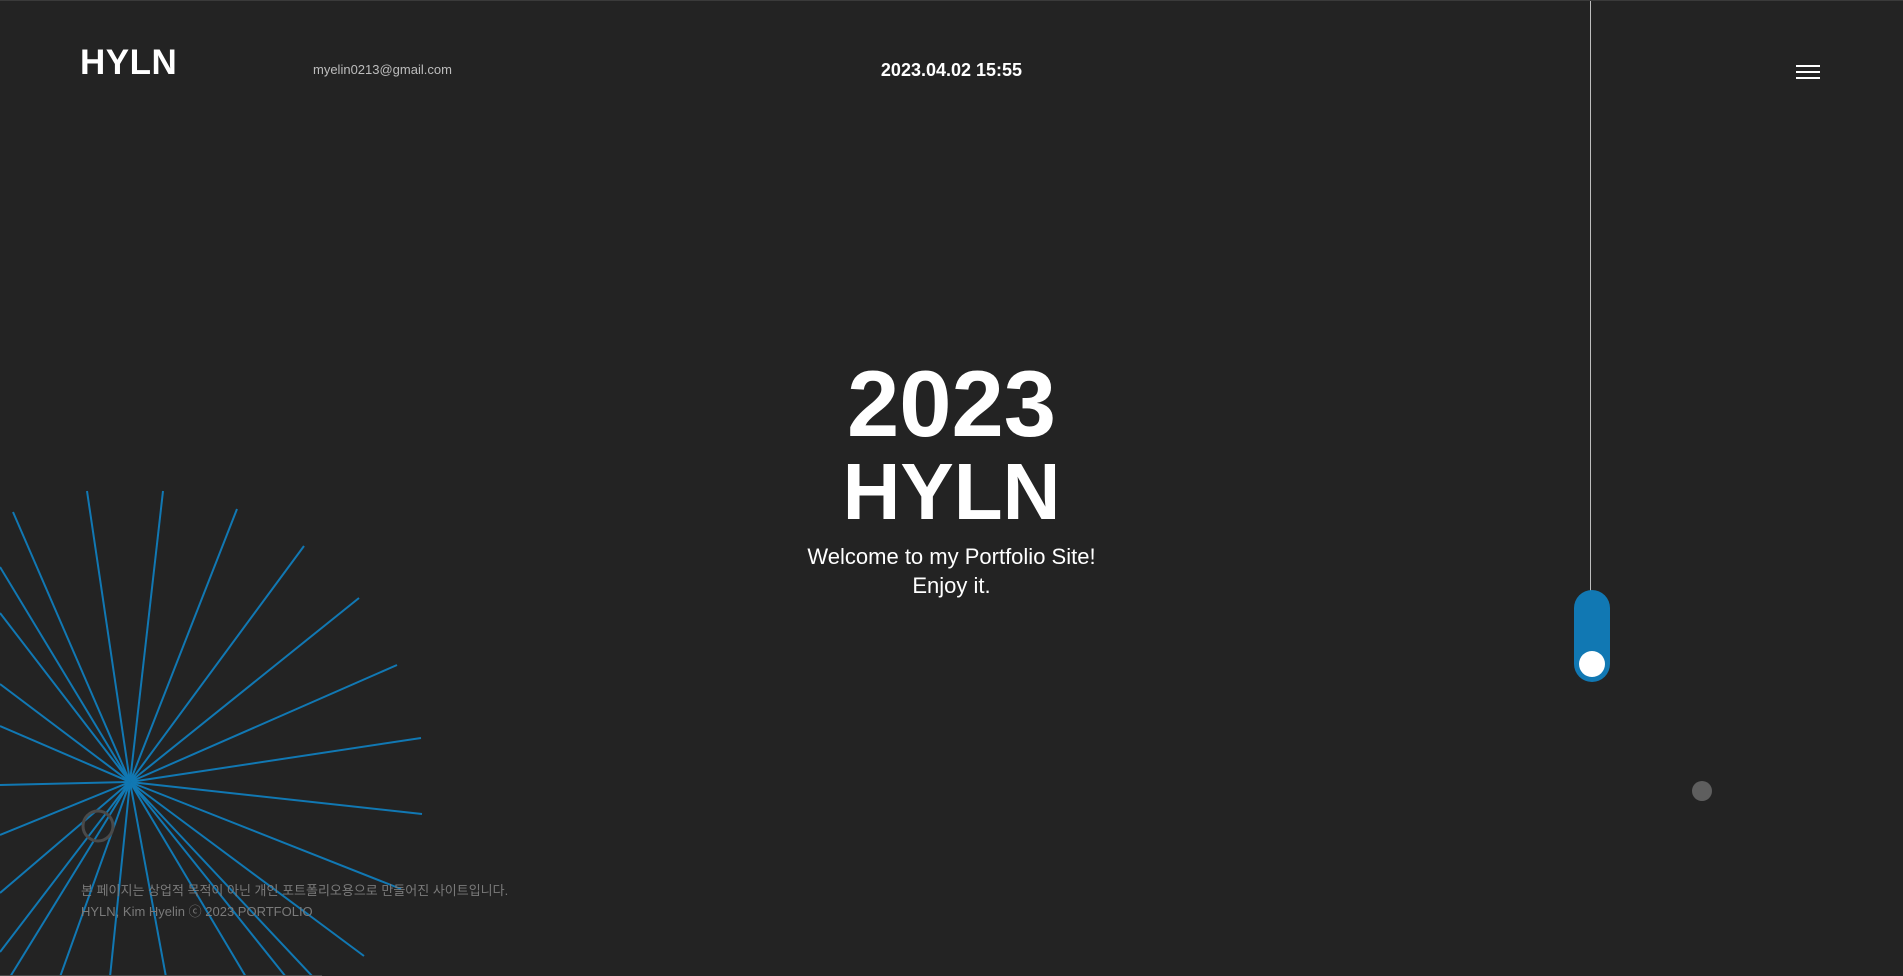 Image resolution: width=1903 pixels, height=976 pixels. I want to click on hamburger-menu-icon-bar-top, so click(1808, 66).